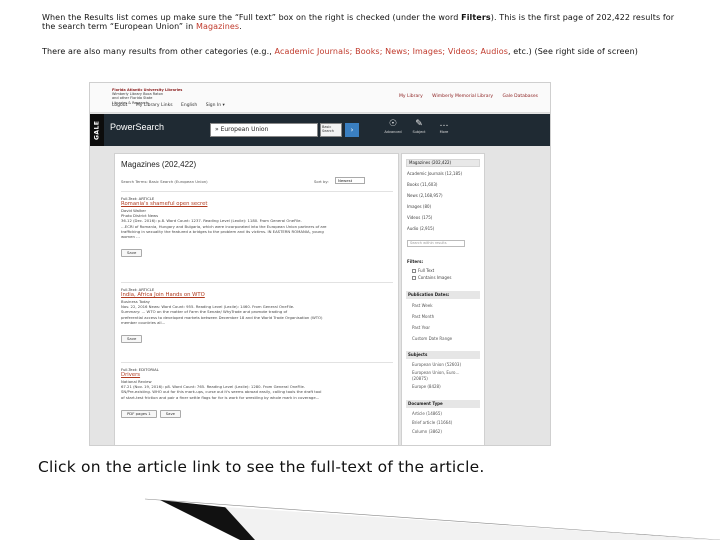 This screenshot has width=720, height=540. I want to click on pencil-icon: ✎, so click(419, 124).